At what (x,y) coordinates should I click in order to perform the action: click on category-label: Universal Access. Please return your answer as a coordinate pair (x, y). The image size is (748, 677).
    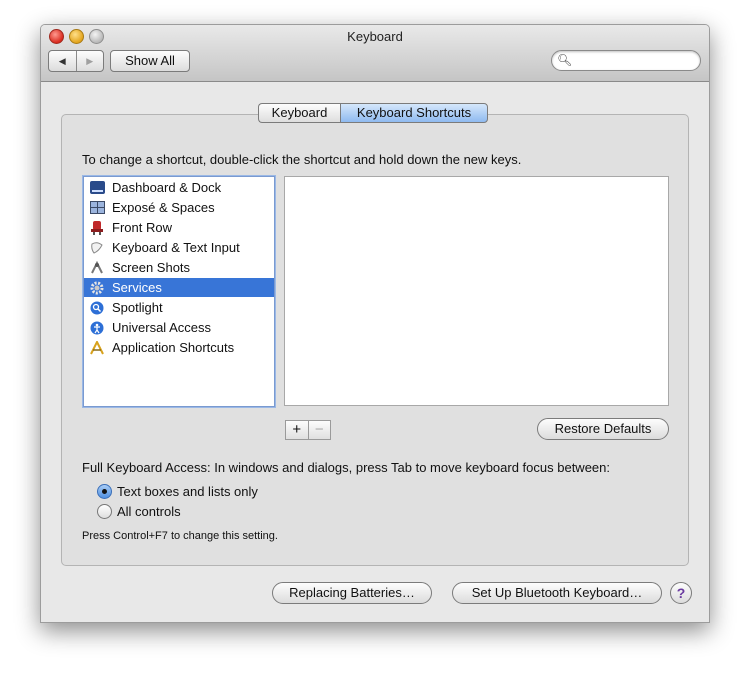
    Looking at the image, I should click on (161, 327).